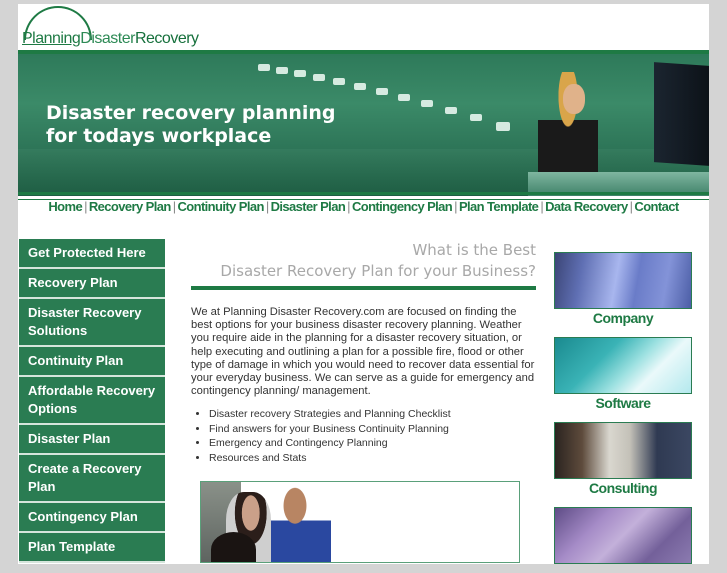 This screenshot has height=573, width=727. Describe the element at coordinates (233, 547) in the screenshot. I see `photo-person-foreground` at that location.